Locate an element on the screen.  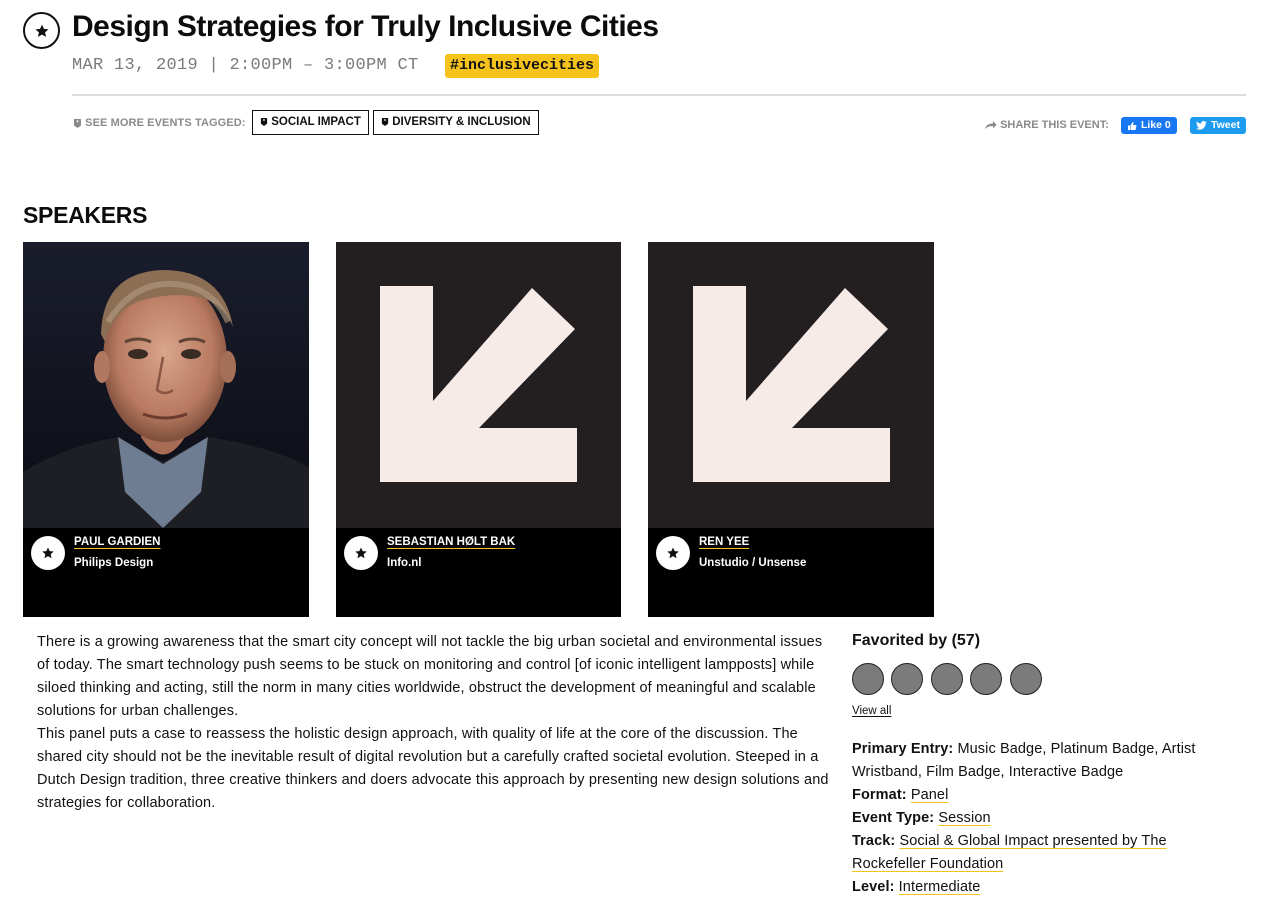
speaker-name-link: SEBASTIAN HØLT BAK is located at coordinates (451, 542).